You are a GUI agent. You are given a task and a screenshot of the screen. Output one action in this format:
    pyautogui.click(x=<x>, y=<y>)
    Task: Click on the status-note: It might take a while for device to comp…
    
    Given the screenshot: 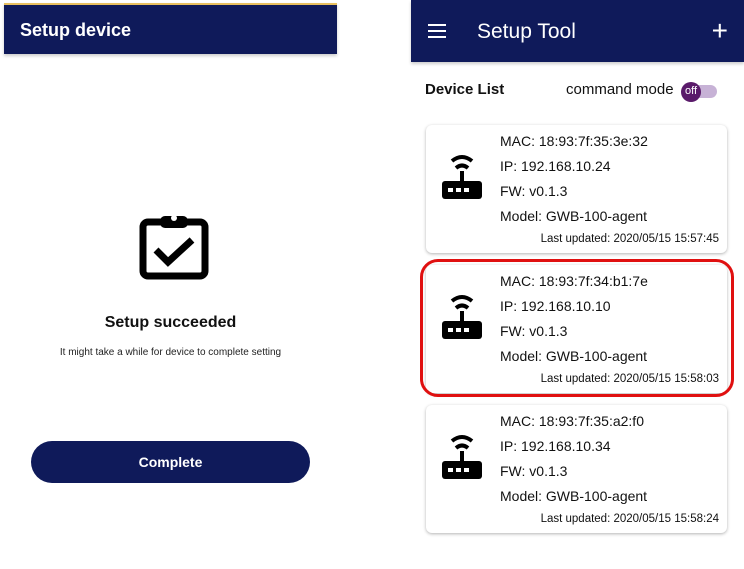 What is the action you would take?
    pyautogui.click(x=170, y=352)
    